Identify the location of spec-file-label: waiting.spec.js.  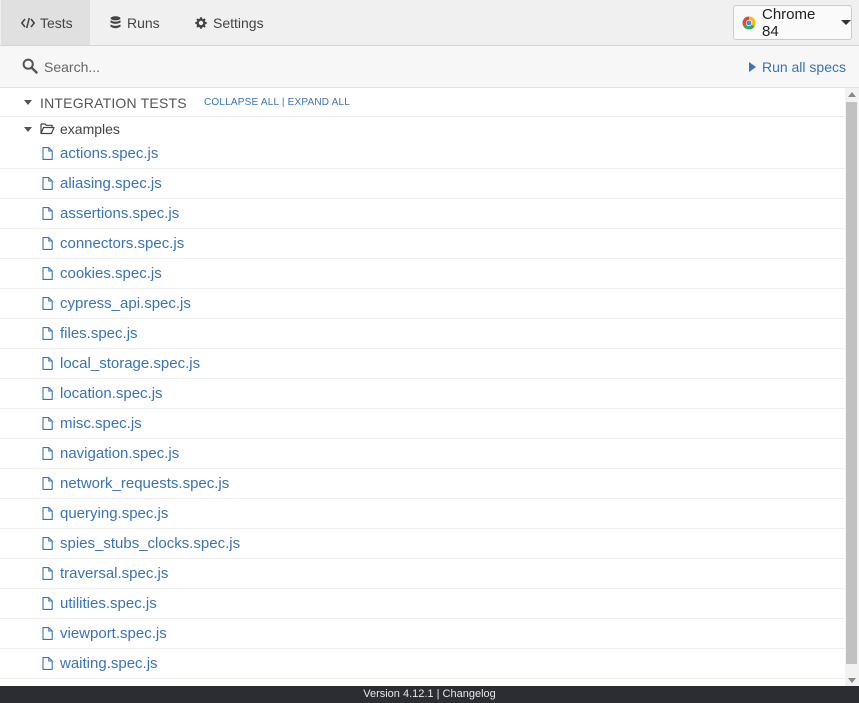
(109, 663).